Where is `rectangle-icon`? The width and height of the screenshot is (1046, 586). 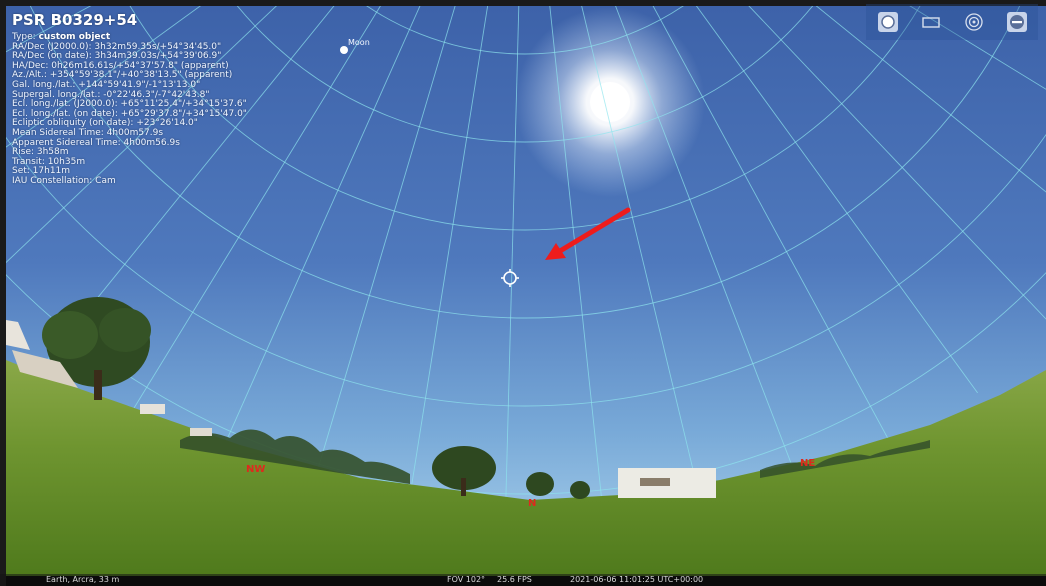
rectangle-icon is located at coordinates (930, 22).